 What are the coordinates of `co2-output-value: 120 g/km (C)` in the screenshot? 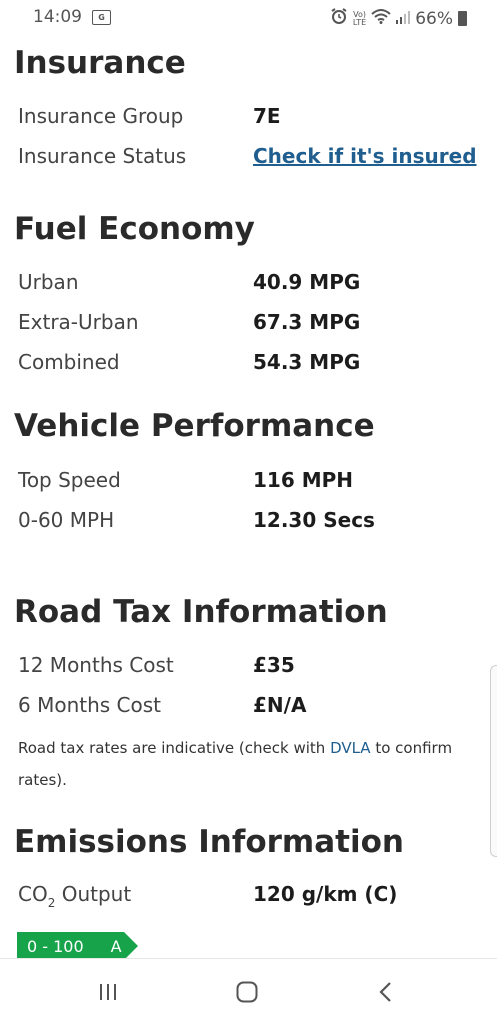 It's located at (325, 894).